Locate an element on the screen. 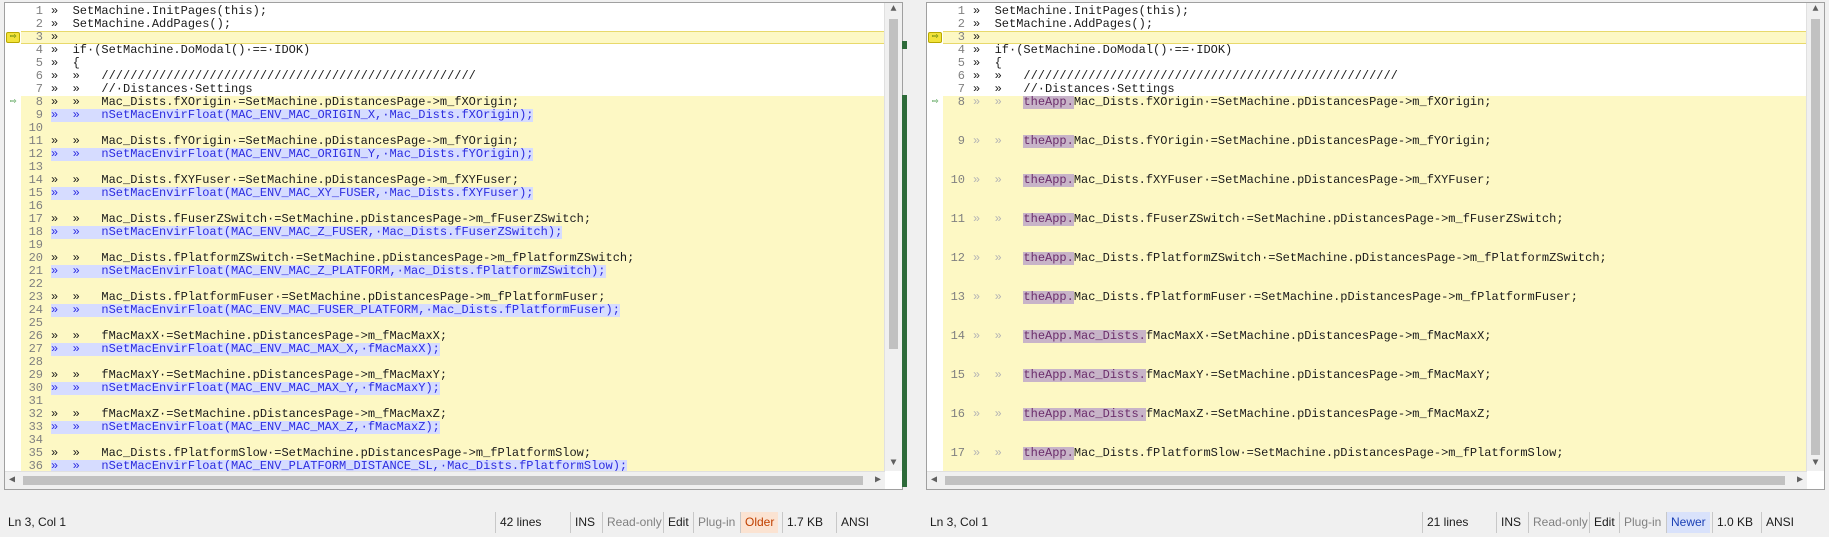 The image size is (1829, 537). right-vertical-scrollbar: ▲ ▼ is located at coordinates (1815, 237).